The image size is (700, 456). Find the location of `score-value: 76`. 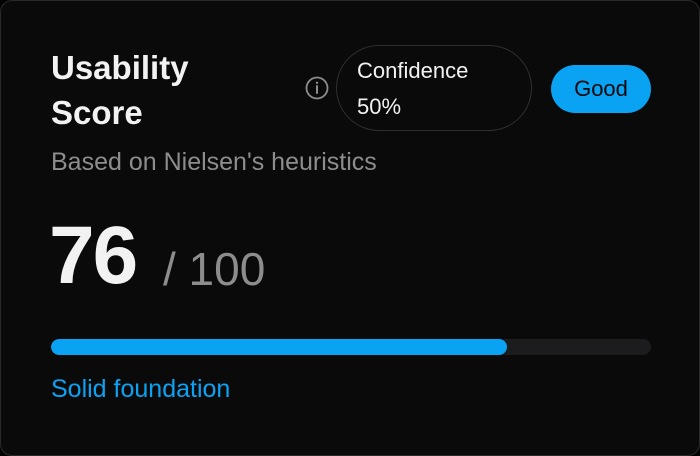

score-value: 76 is located at coordinates (93, 255).